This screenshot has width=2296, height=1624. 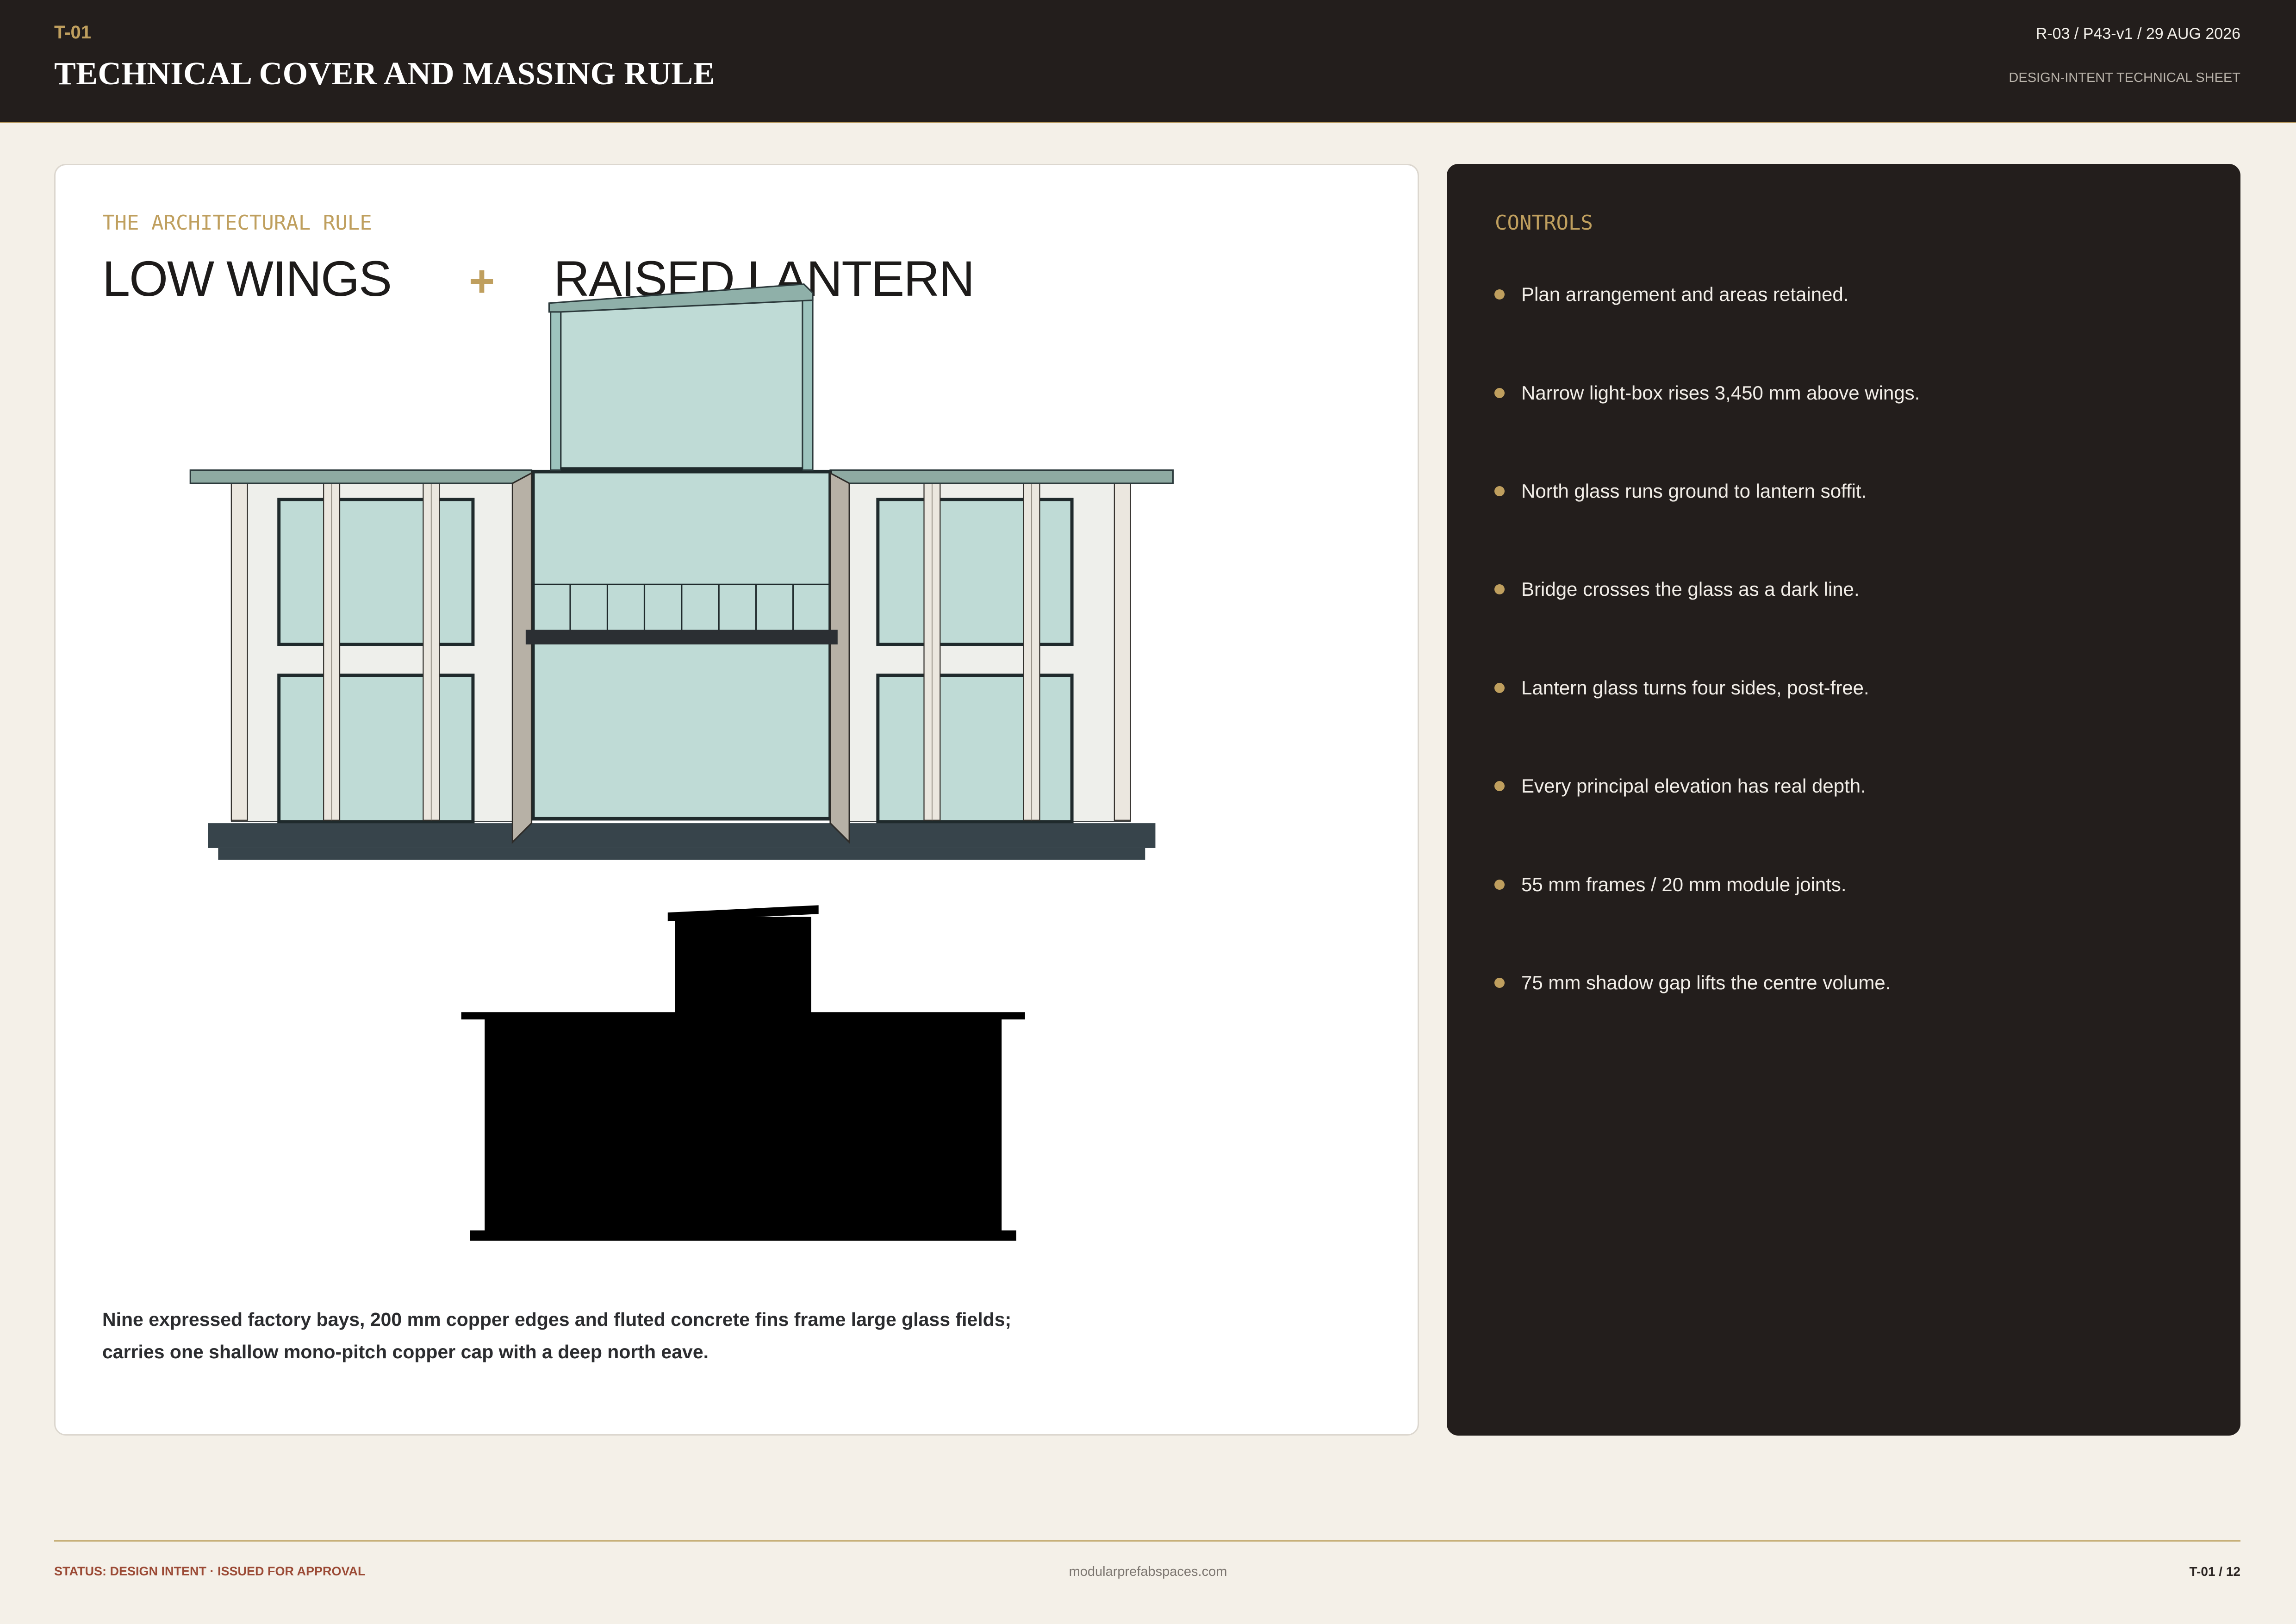 I want to click on list-item: Bridge crosses the glass as a dark line., so click(x=1843, y=589).